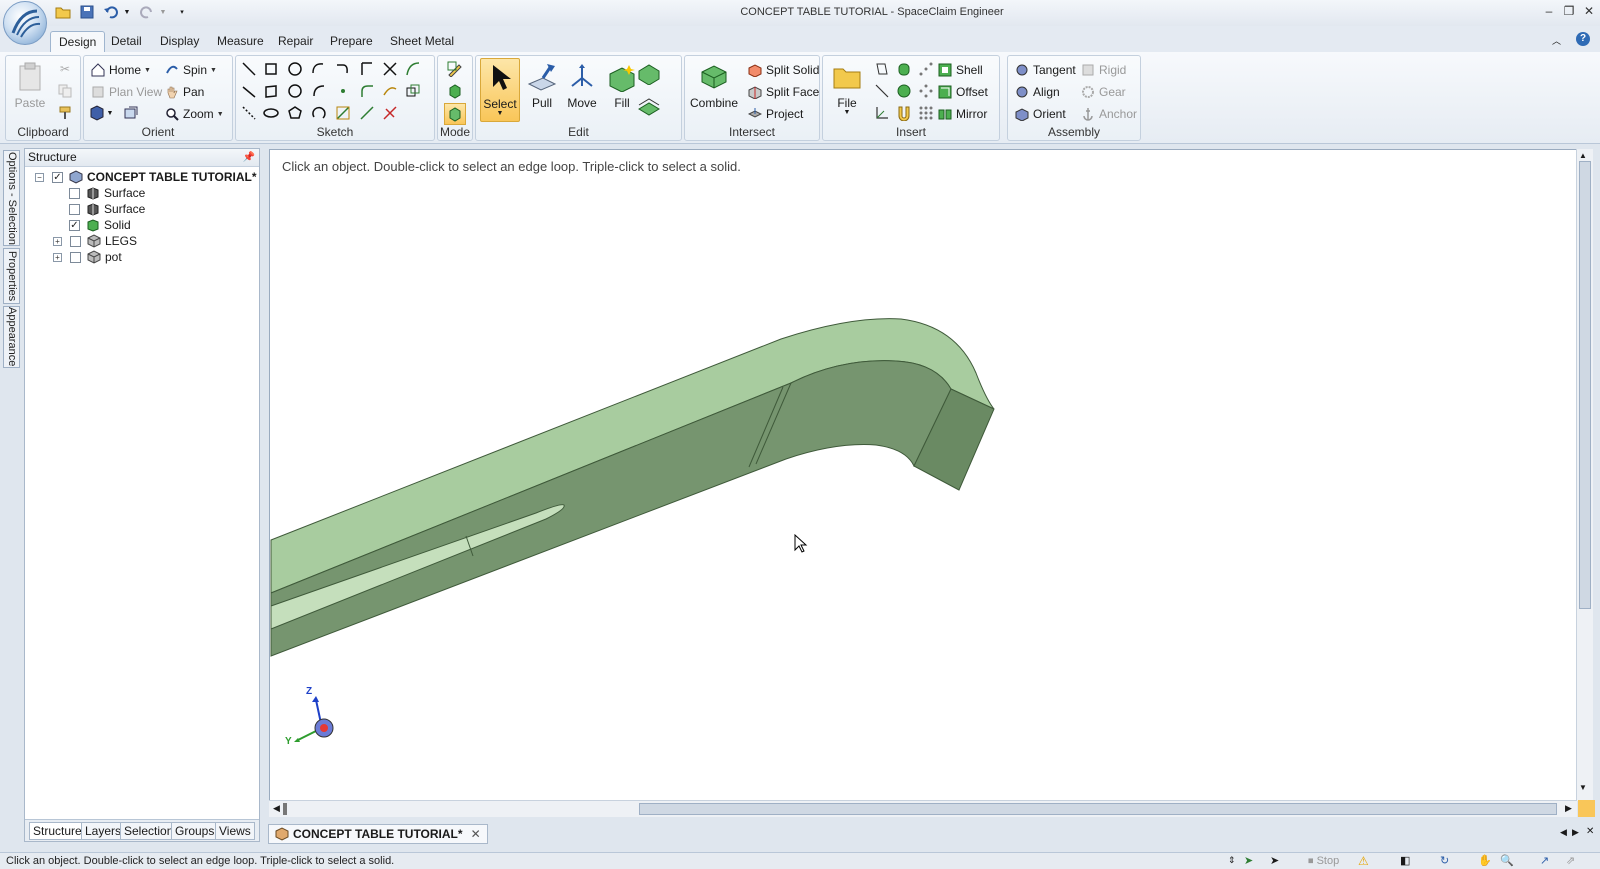 The image size is (1600, 869). Describe the element at coordinates (962, 114) in the screenshot. I see `mirror-button: Mirror` at that location.